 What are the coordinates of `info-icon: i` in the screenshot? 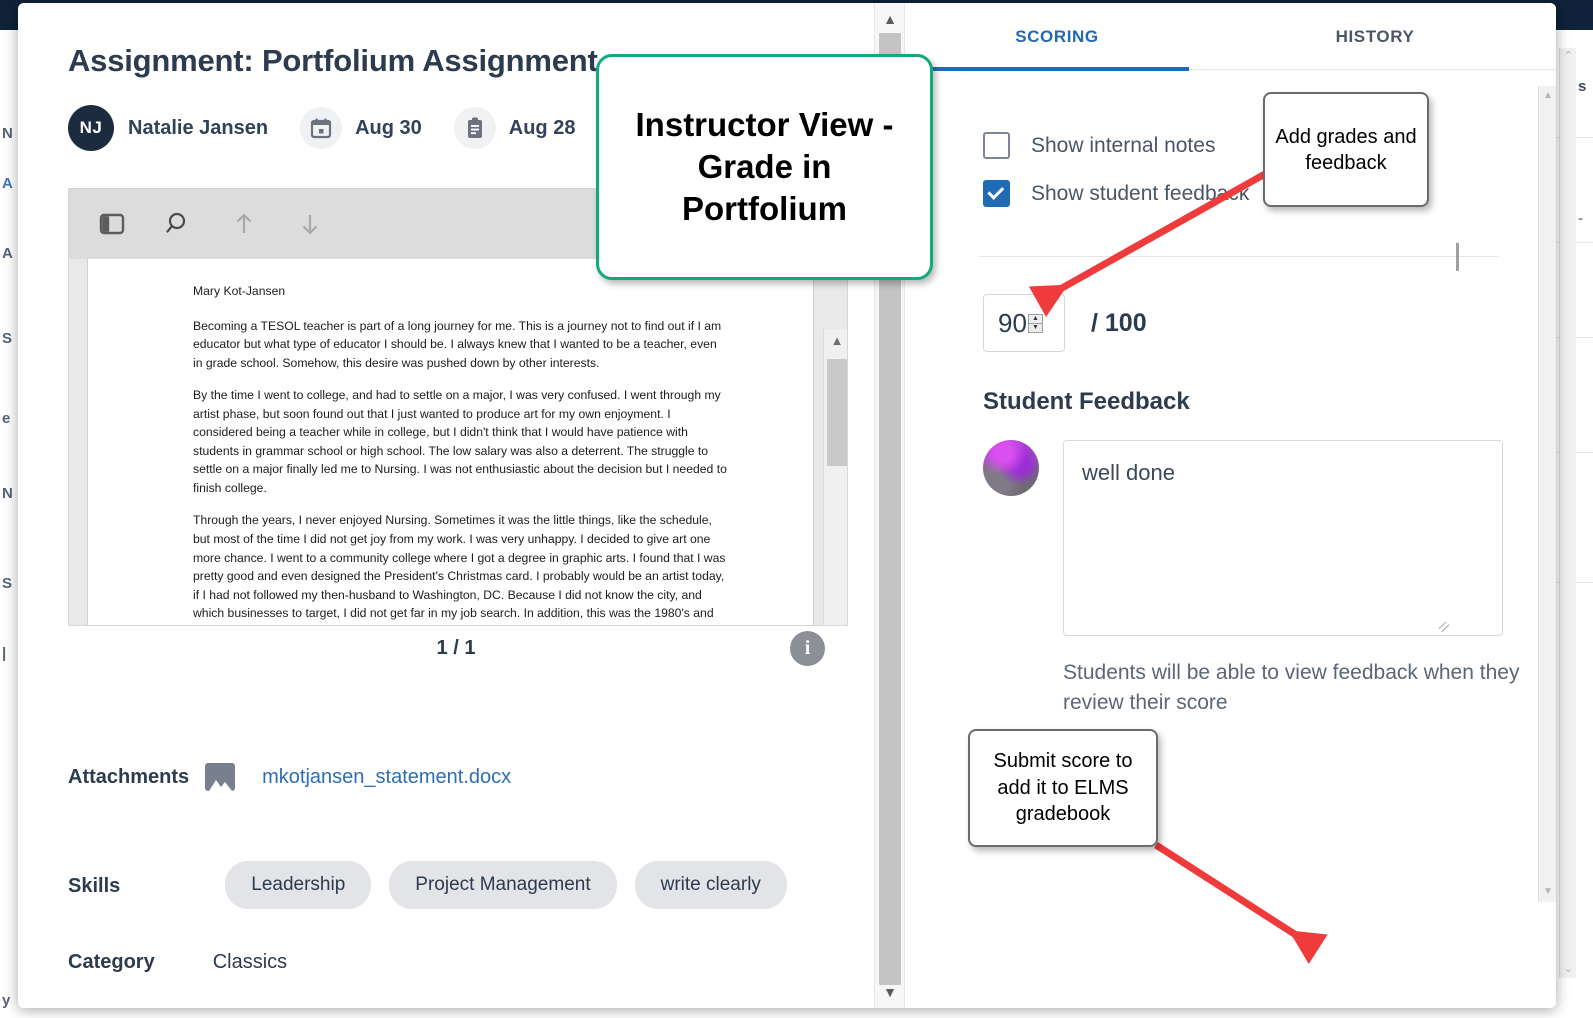 It's located at (807, 648).